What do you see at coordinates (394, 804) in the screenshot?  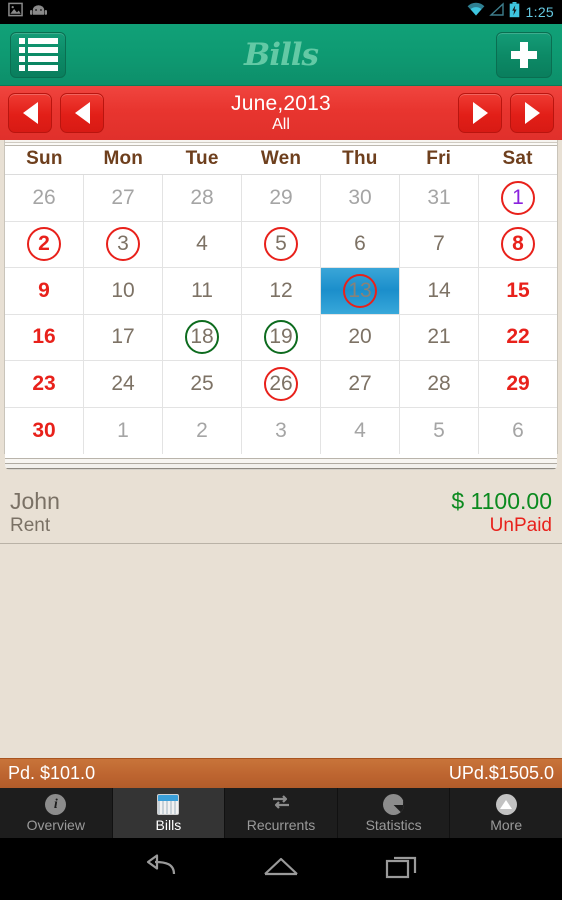 I see `pie-chart-icon` at bounding box center [394, 804].